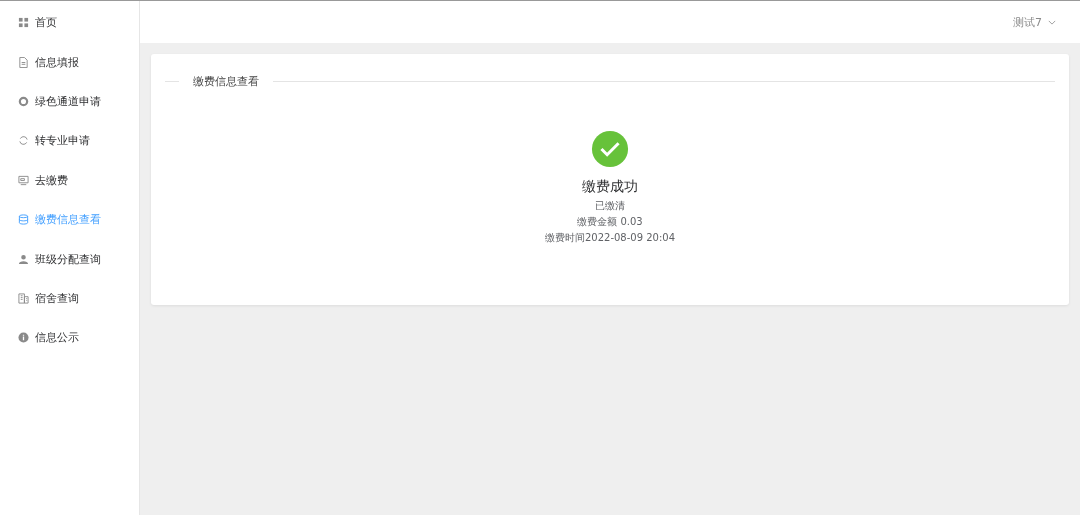  I want to click on grid-icon, so click(23, 23).